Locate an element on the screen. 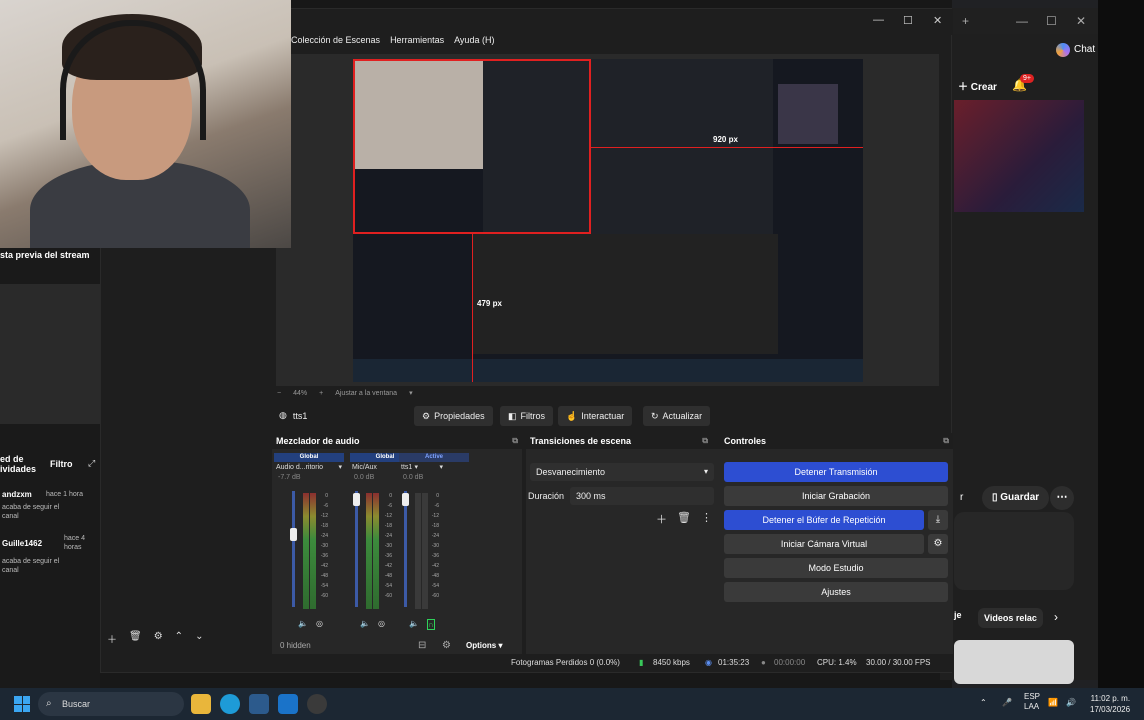 This screenshot has width=1144, height=720. obs-icon is located at coordinates (317, 704).